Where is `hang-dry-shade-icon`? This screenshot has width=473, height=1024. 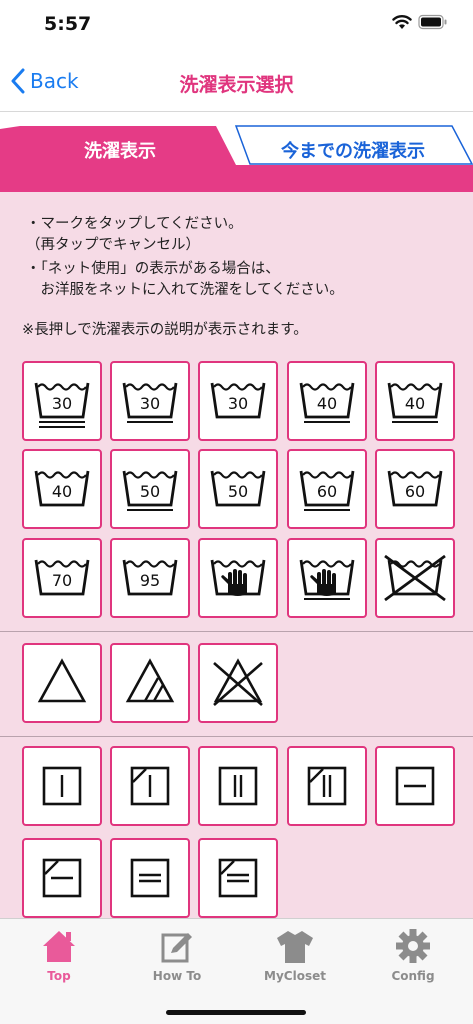 hang-dry-shade-icon is located at coordinates (150, 786).